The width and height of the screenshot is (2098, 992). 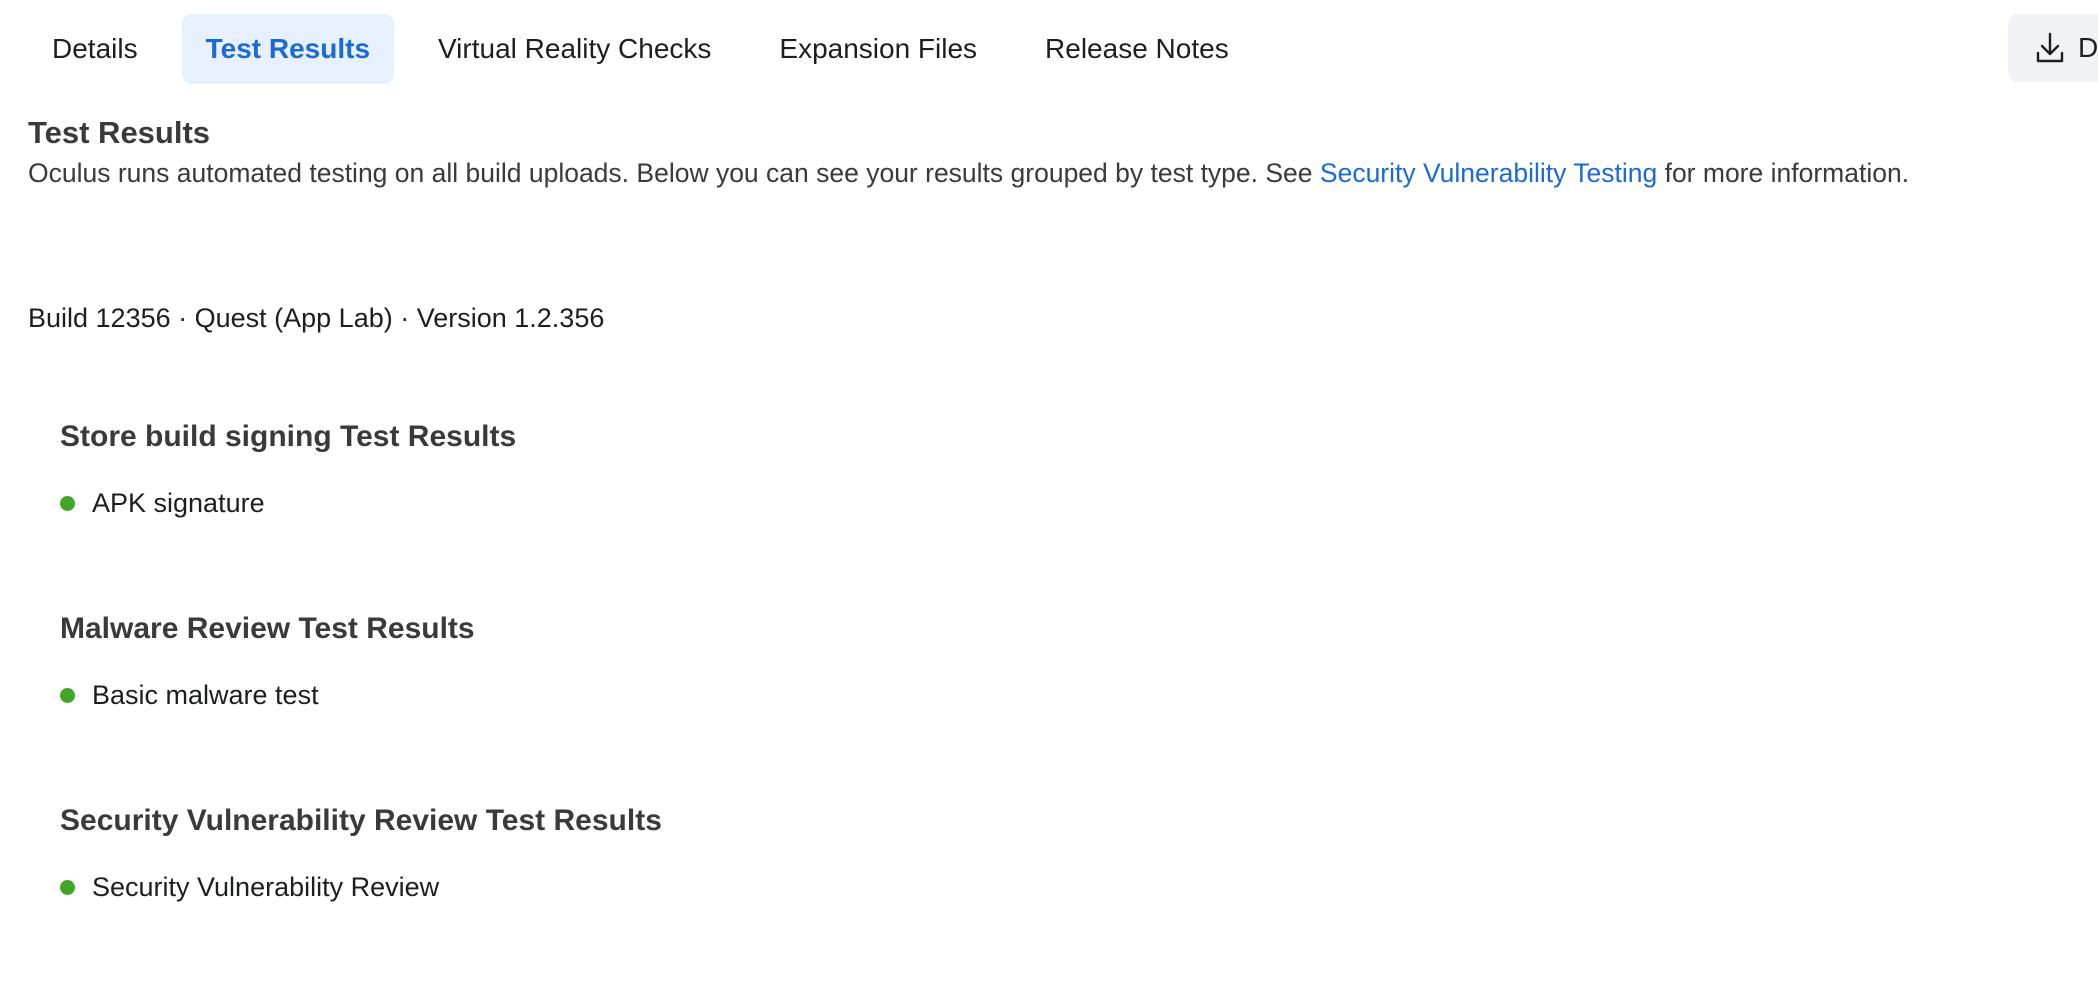 I want to click on tab-virtual-reality-checks: Virtual Reality Checks, so click(x=574, y=49).